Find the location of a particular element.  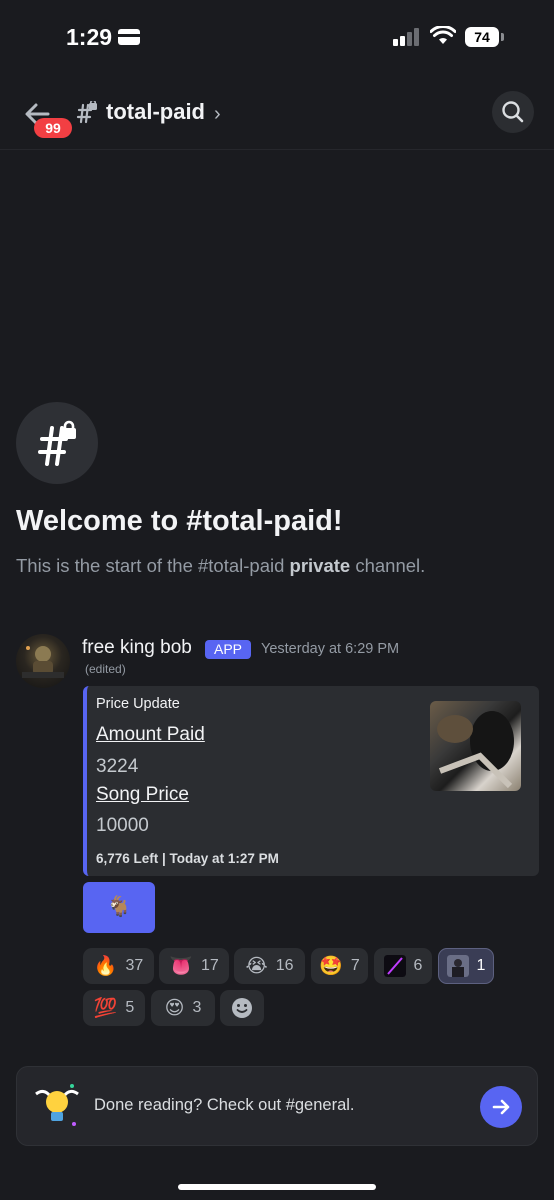

reaction-heart-eyes: 😍 3 is located at coordinates (183, 1008).